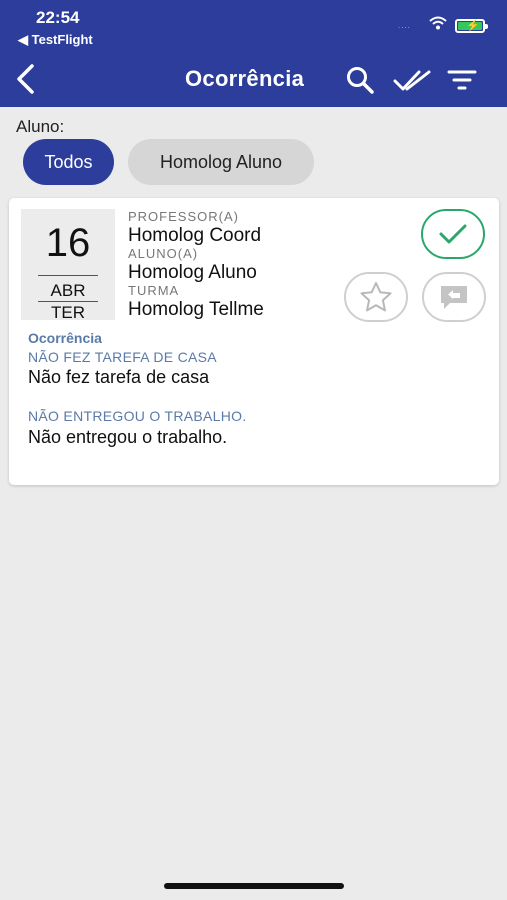  Describe the element at coordinates (58, 17) in the screenshot. I see `status-time: 22:54` at that location.